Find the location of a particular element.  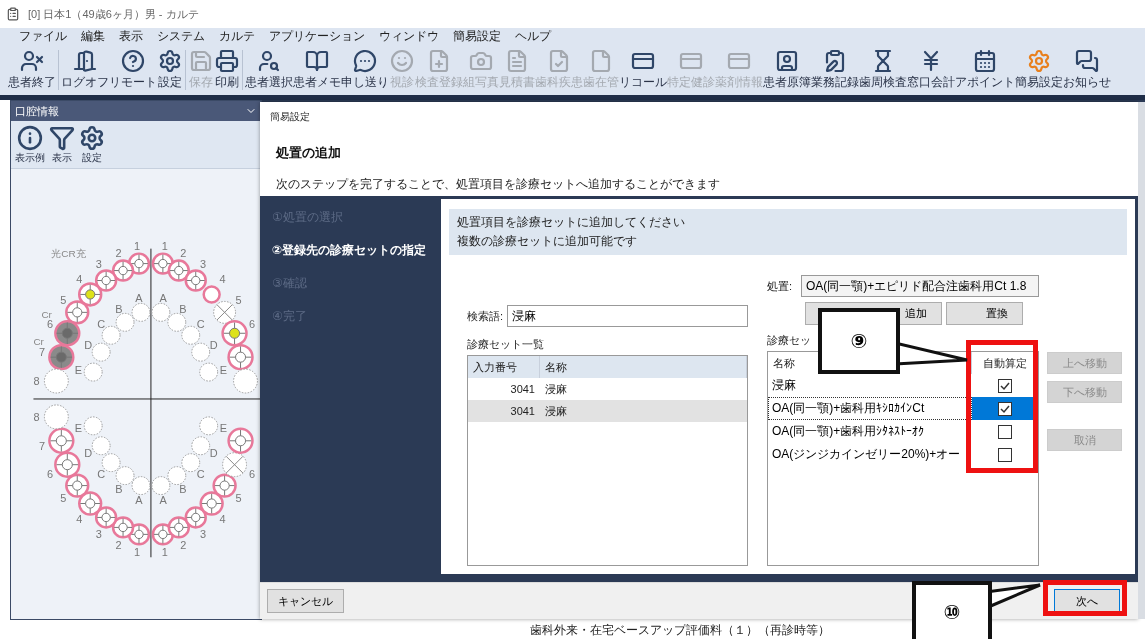

dialog-description: 次のステップを完了することで、処置項目を診療セットへ追加することができます is located at coordinates (498, 184).